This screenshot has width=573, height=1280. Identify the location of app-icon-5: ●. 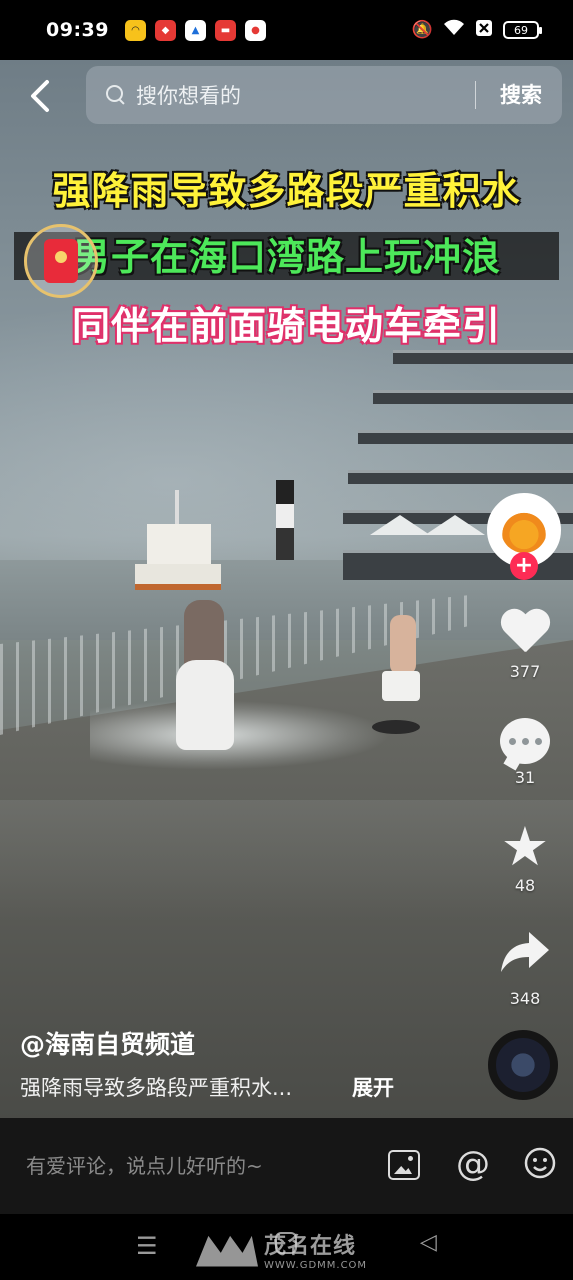
(255, 30).